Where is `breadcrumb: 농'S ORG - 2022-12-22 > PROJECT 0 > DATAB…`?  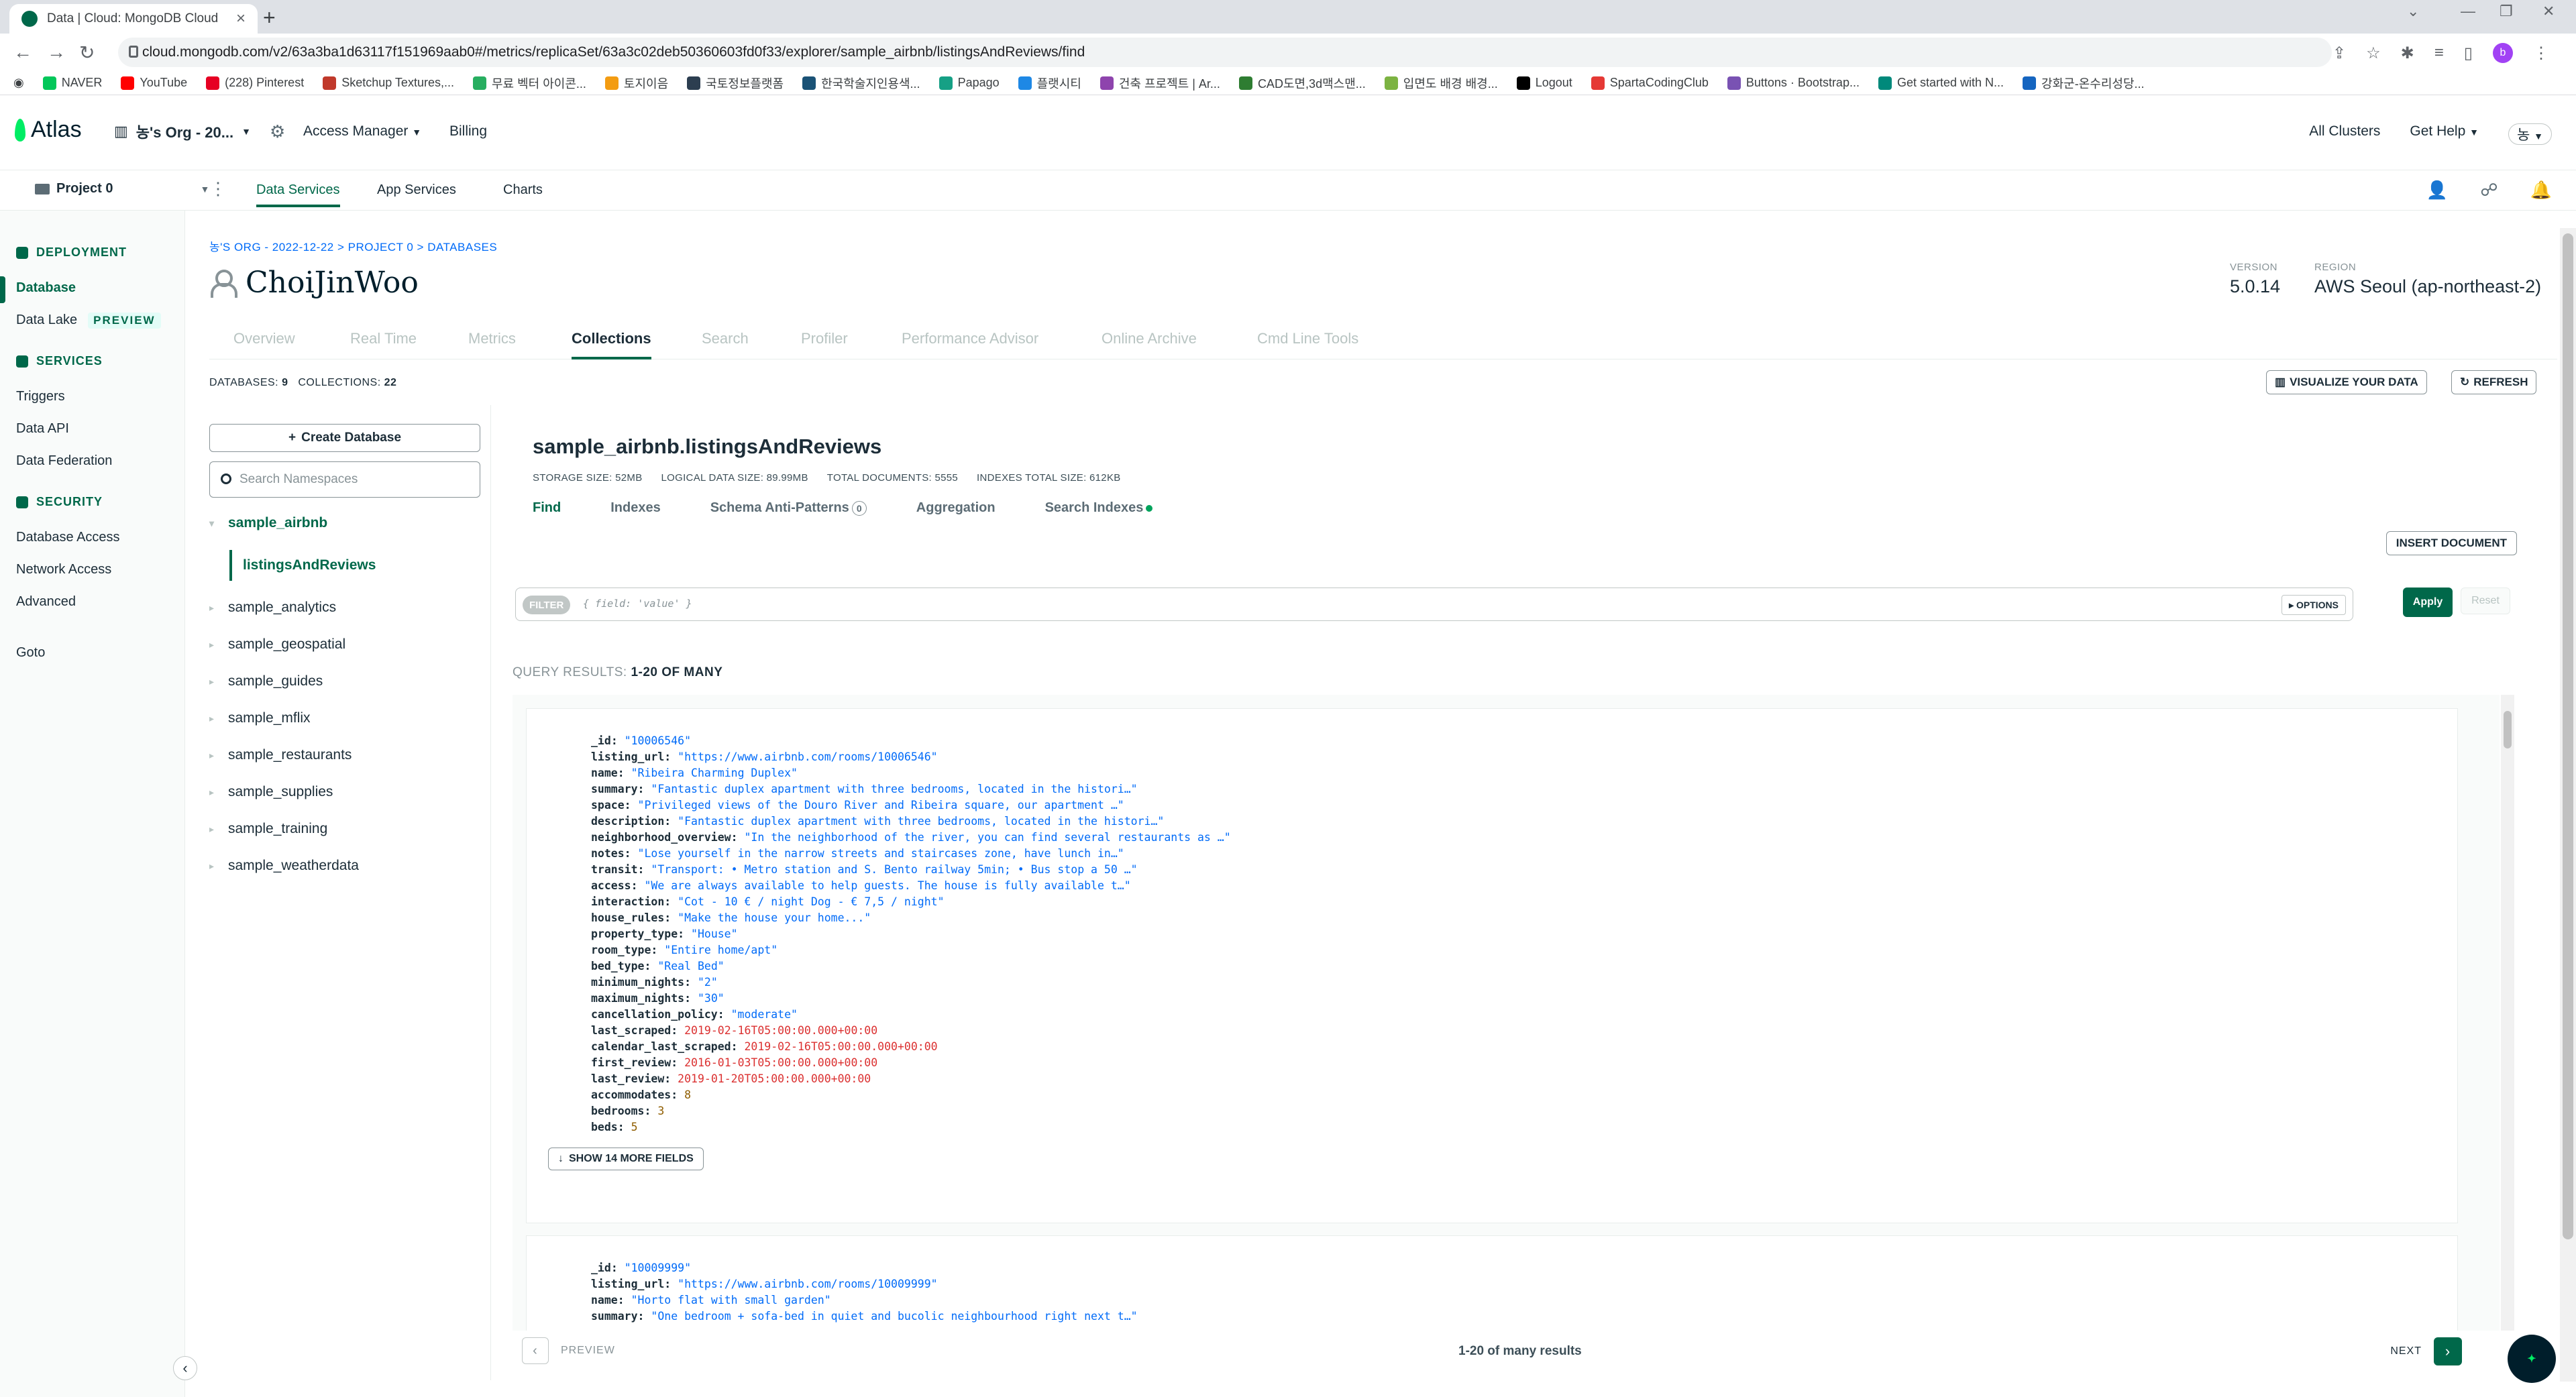
breadcrumb: 농'S ORG - 2022-12-22 > PROJECT 0 > DATAB… is located at coordinates (353, 245).